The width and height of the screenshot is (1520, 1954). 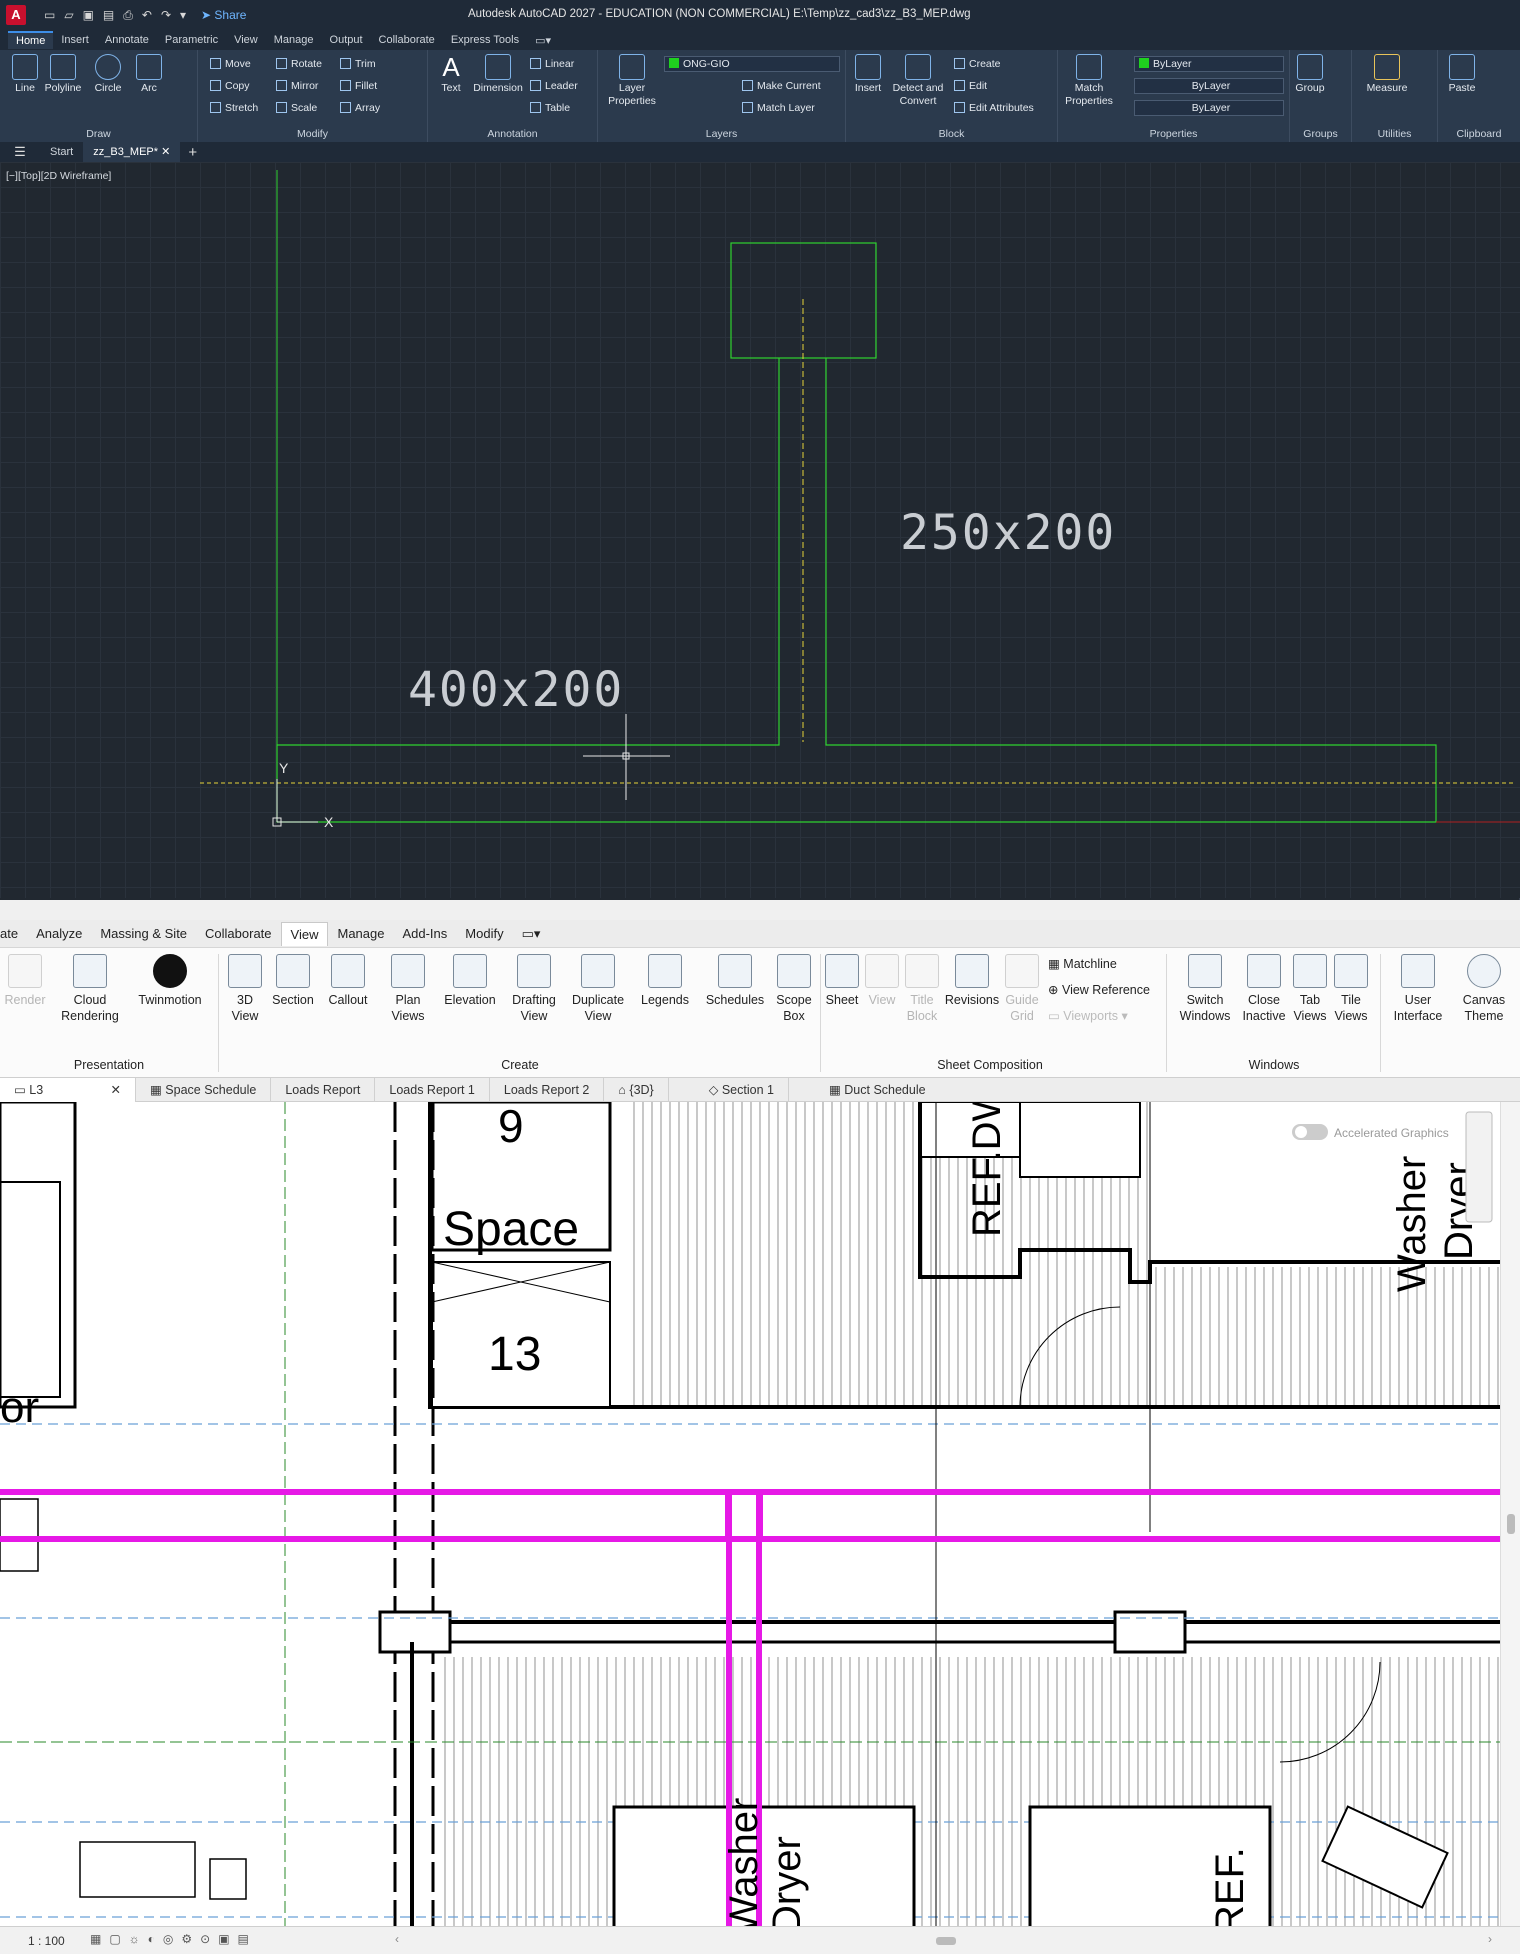 What do you see at coordinates (358, 64) in the screenshot?
I see `trim-button: Trim` at bounding box center [358, 64].